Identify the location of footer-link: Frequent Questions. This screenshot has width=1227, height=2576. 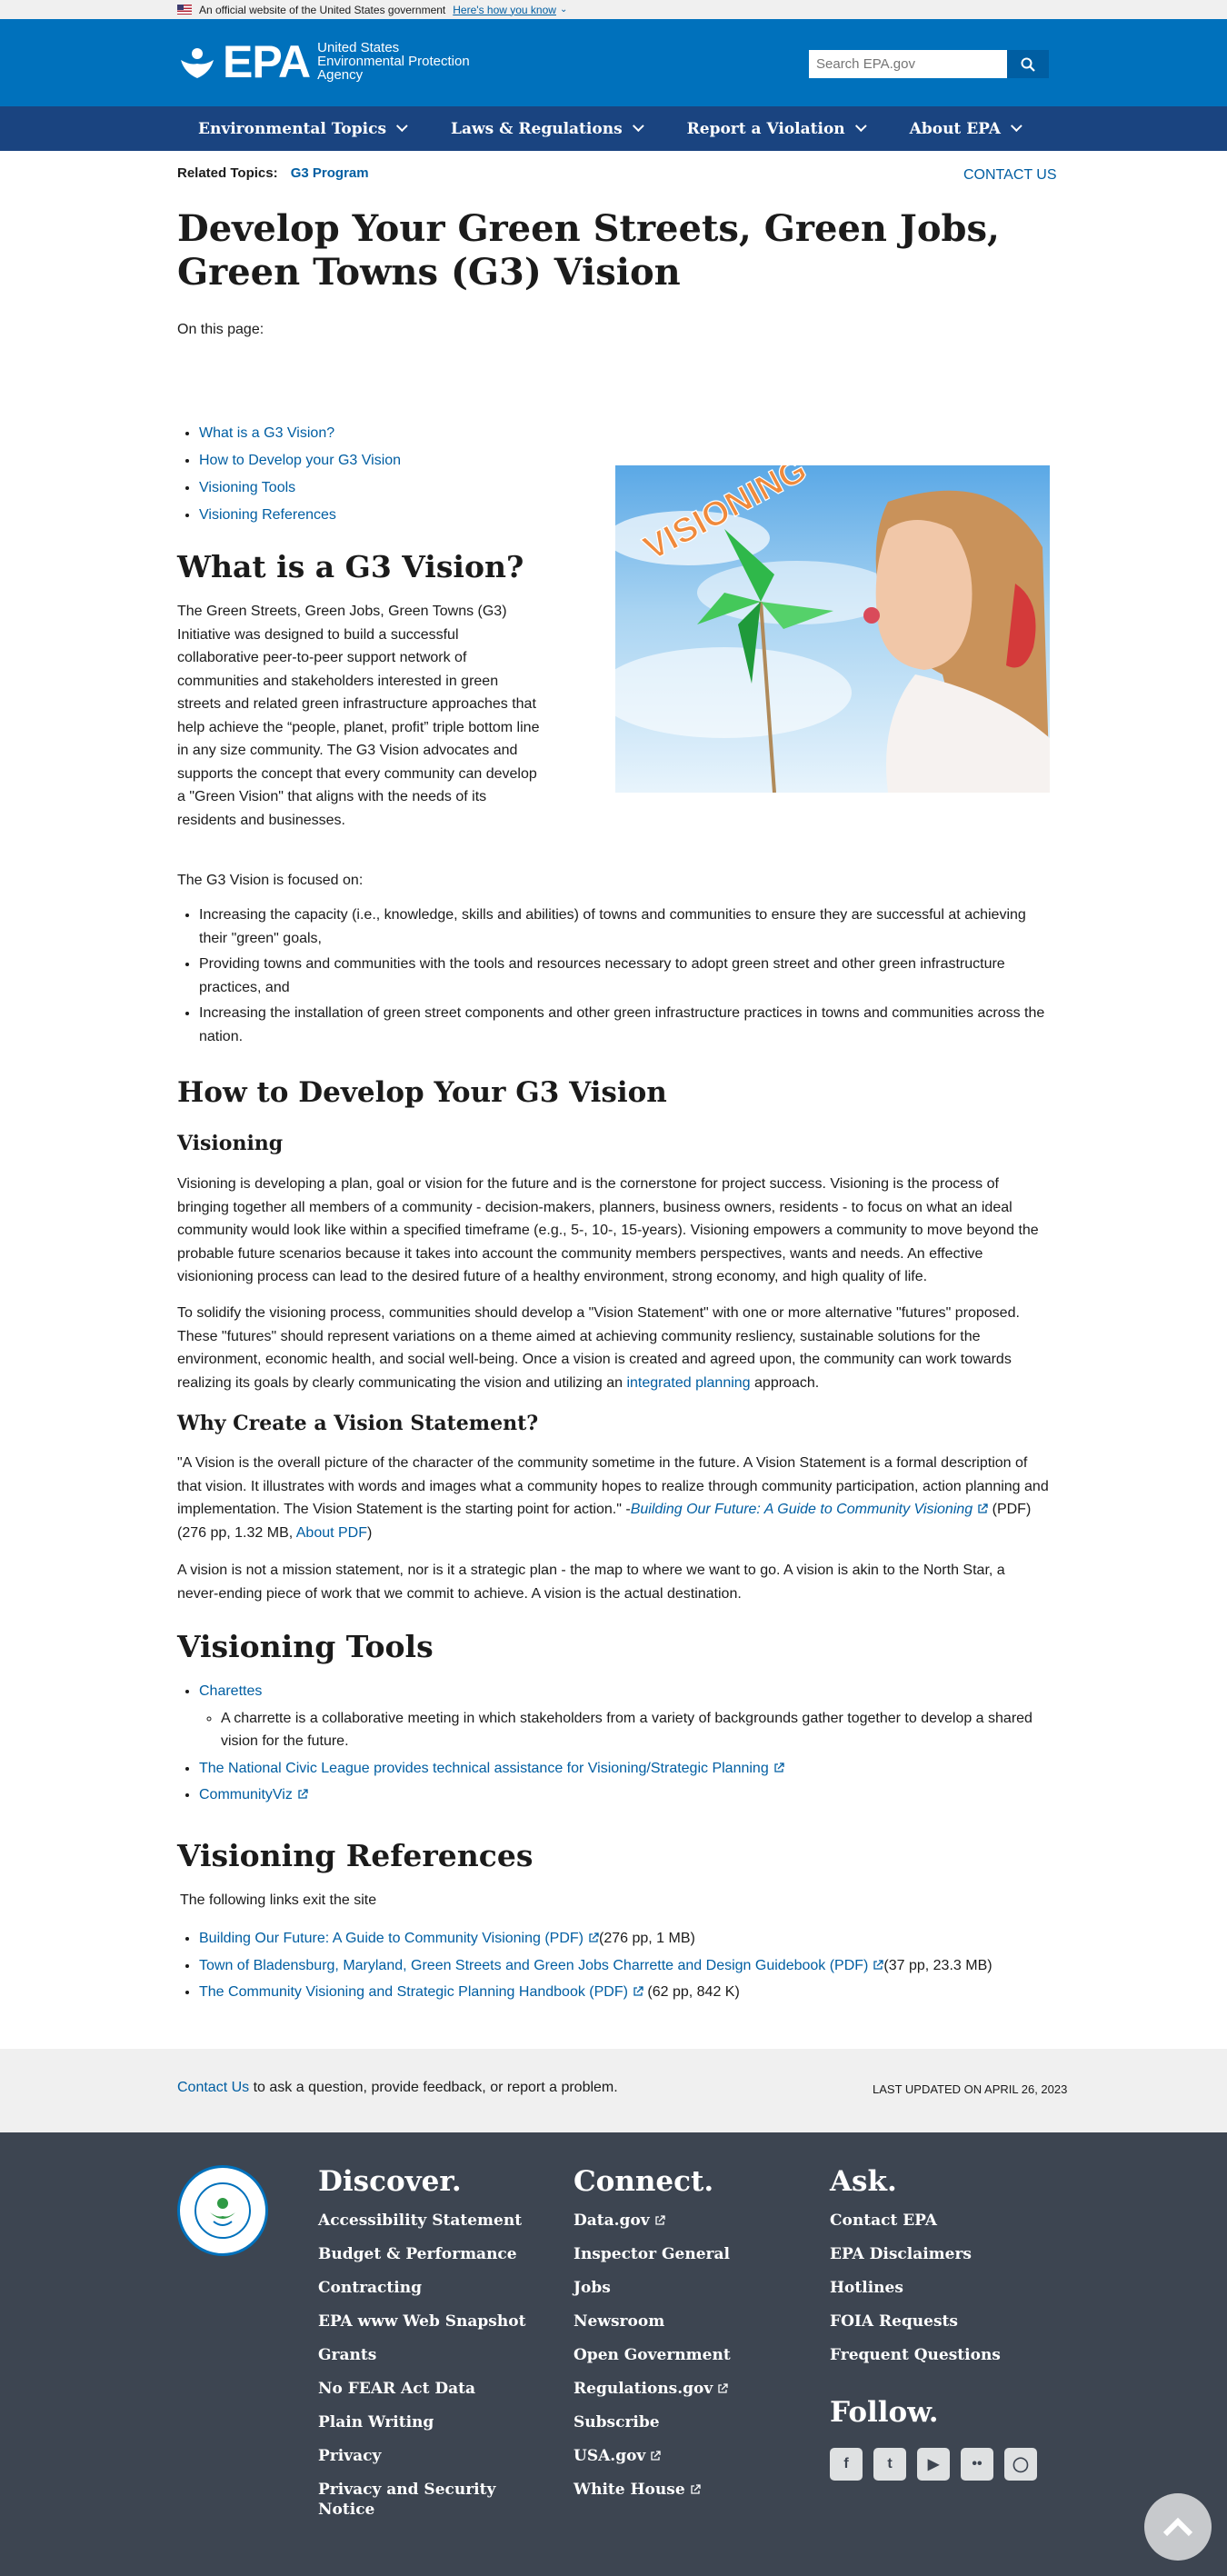
(916, 2355).